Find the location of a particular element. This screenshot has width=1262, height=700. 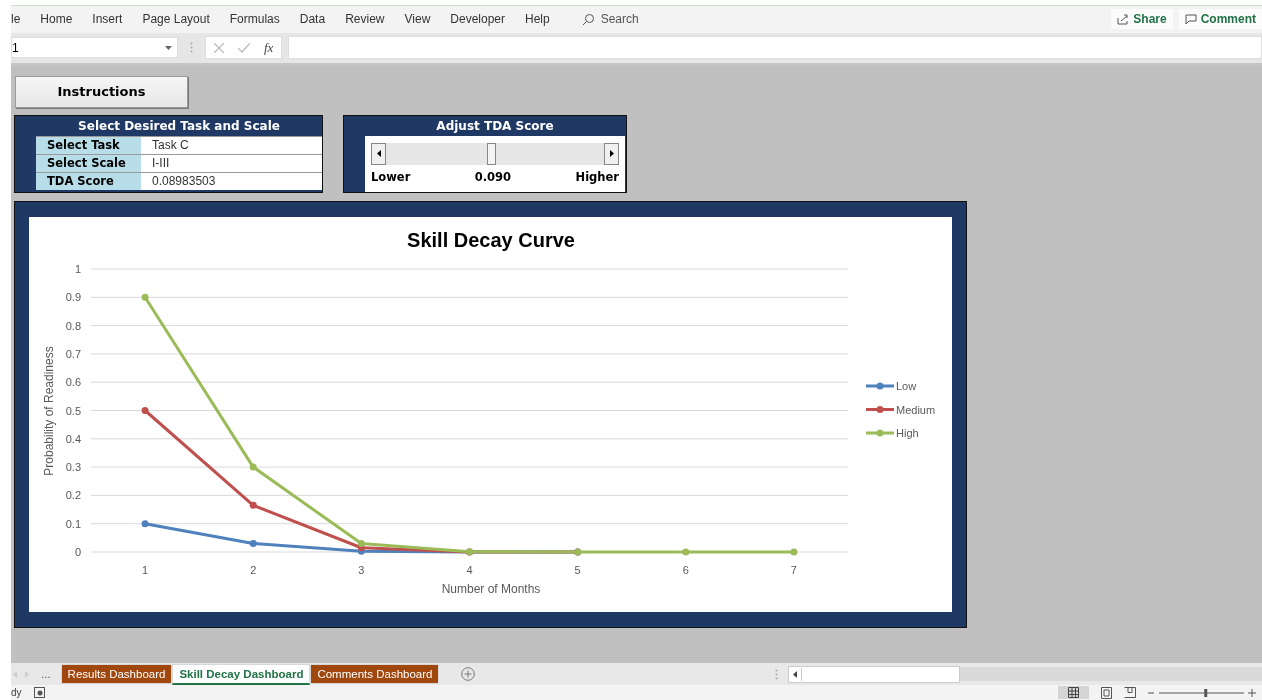

score-reading: 0.090 is located at coordinates (493, 176).